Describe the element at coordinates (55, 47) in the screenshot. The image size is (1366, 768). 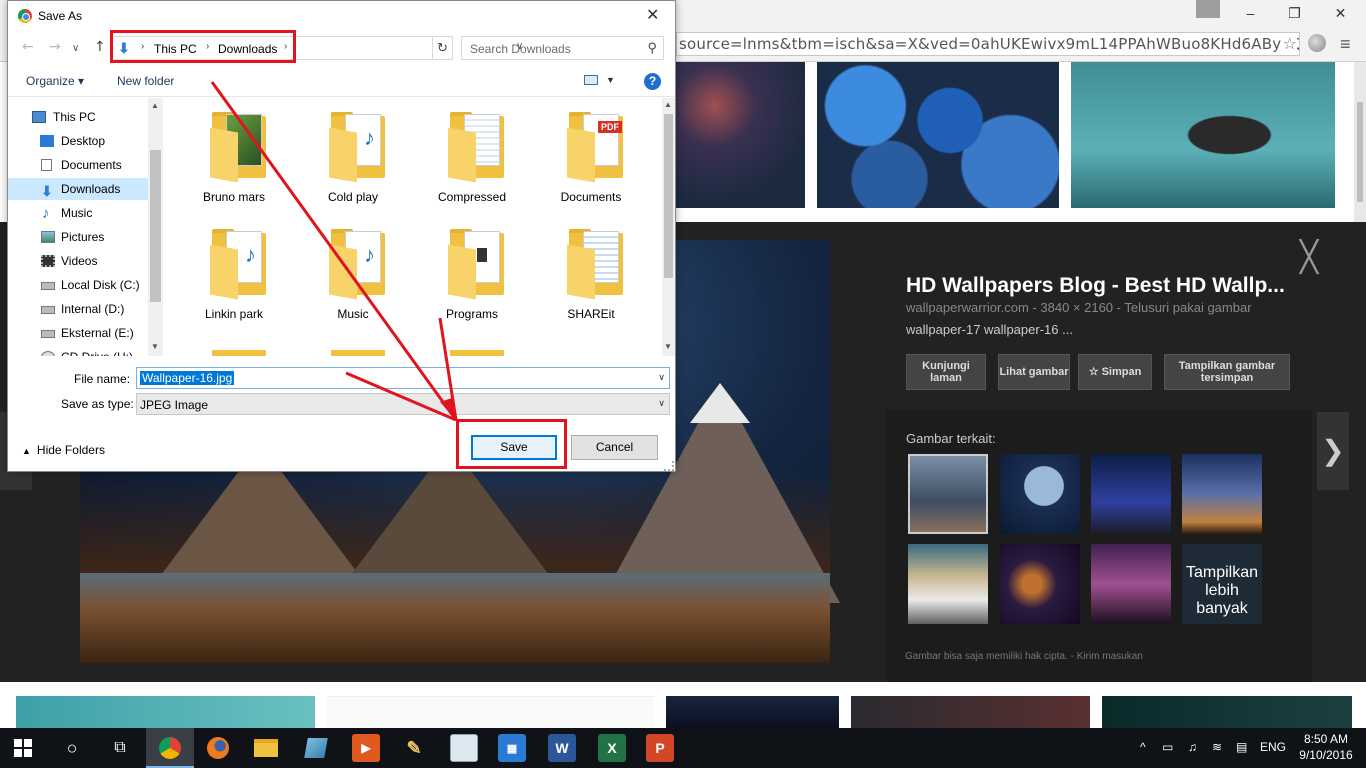
I see `forward-arrow-icon: →` at that location.